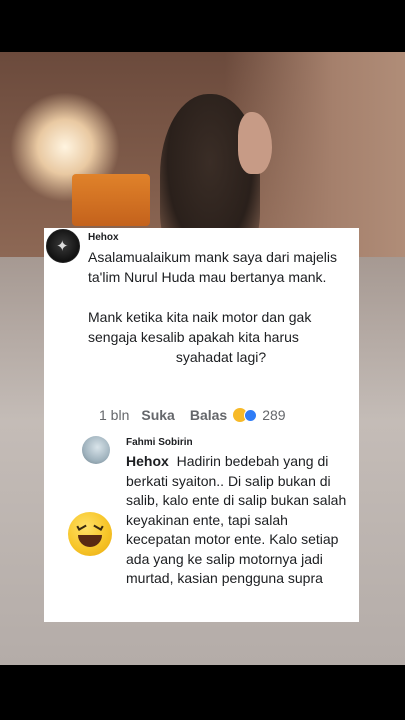 The width and height of the screenshot is (405, 720). I want to click on emoji-eye-left, so click(81, 526).